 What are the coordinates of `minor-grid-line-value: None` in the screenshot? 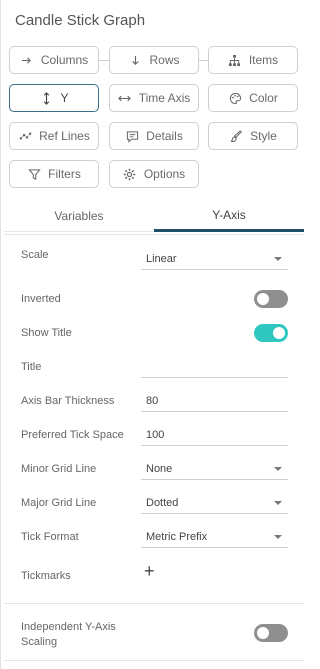 It's located at (159, 468).